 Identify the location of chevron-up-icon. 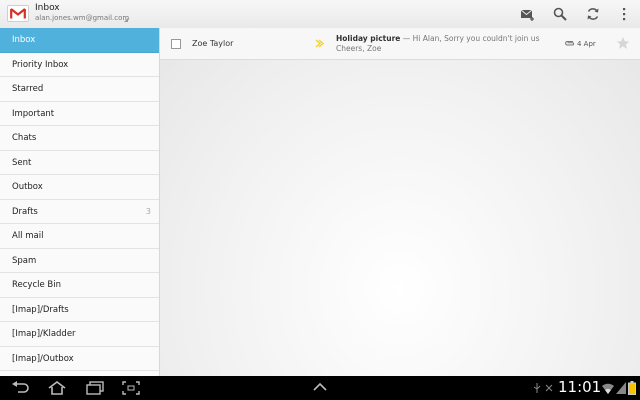
(320, 387).